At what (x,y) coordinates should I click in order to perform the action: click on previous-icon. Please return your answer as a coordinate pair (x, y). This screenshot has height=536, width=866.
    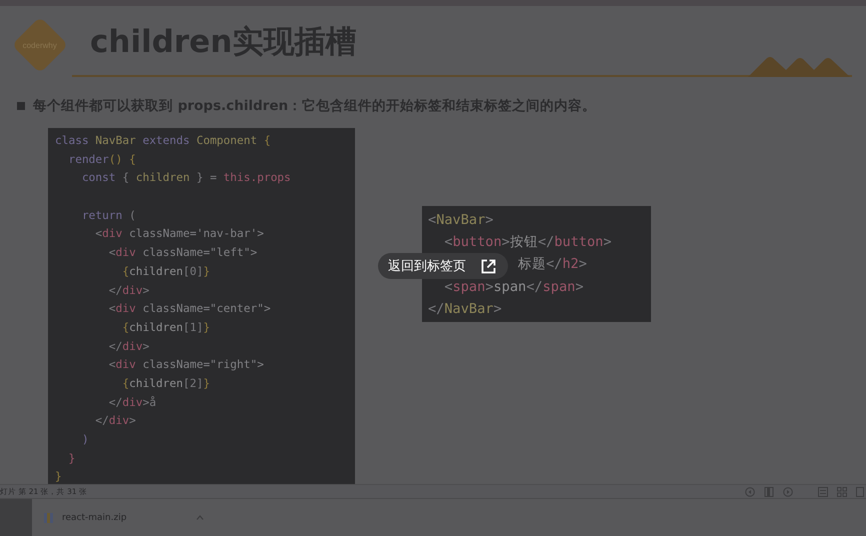
    Looking at the image, I should click on (750, 491).